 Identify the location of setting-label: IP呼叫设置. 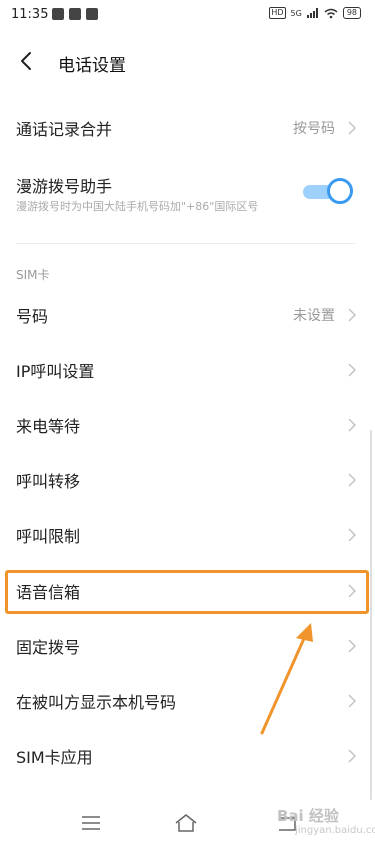
(55, 371).